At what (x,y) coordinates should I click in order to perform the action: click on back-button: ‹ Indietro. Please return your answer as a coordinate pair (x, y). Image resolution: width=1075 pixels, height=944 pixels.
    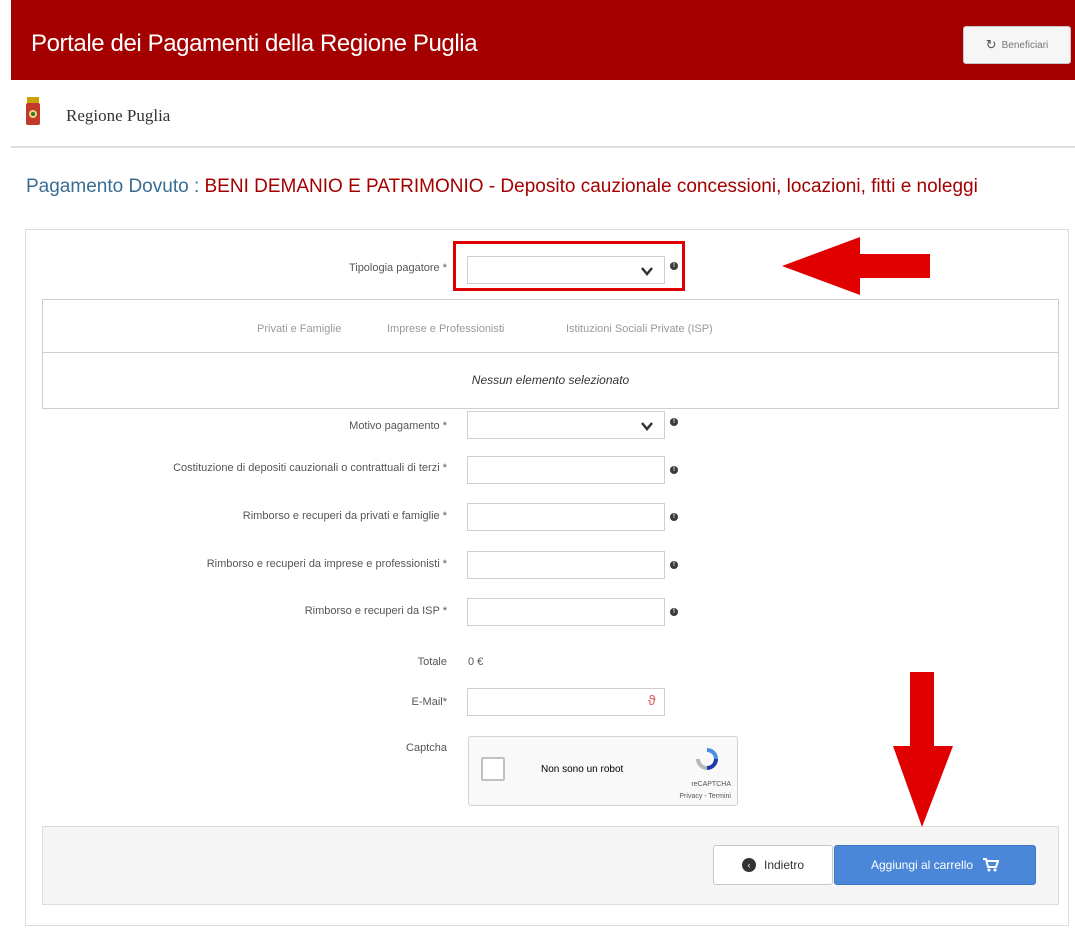
    Looking at the image, I should click on (773, 865).